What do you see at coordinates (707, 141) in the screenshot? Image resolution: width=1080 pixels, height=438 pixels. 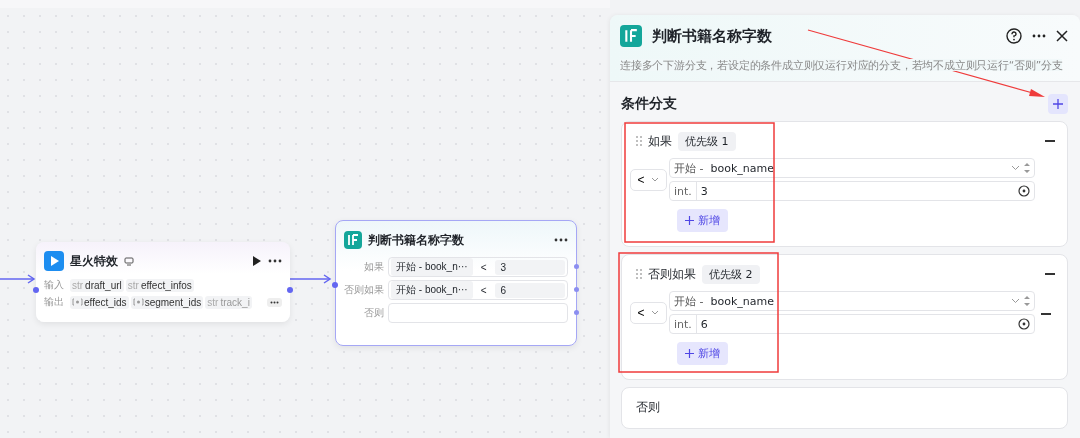 I see `priority-tag: 优先级 1` at bounding box center [707, 141].